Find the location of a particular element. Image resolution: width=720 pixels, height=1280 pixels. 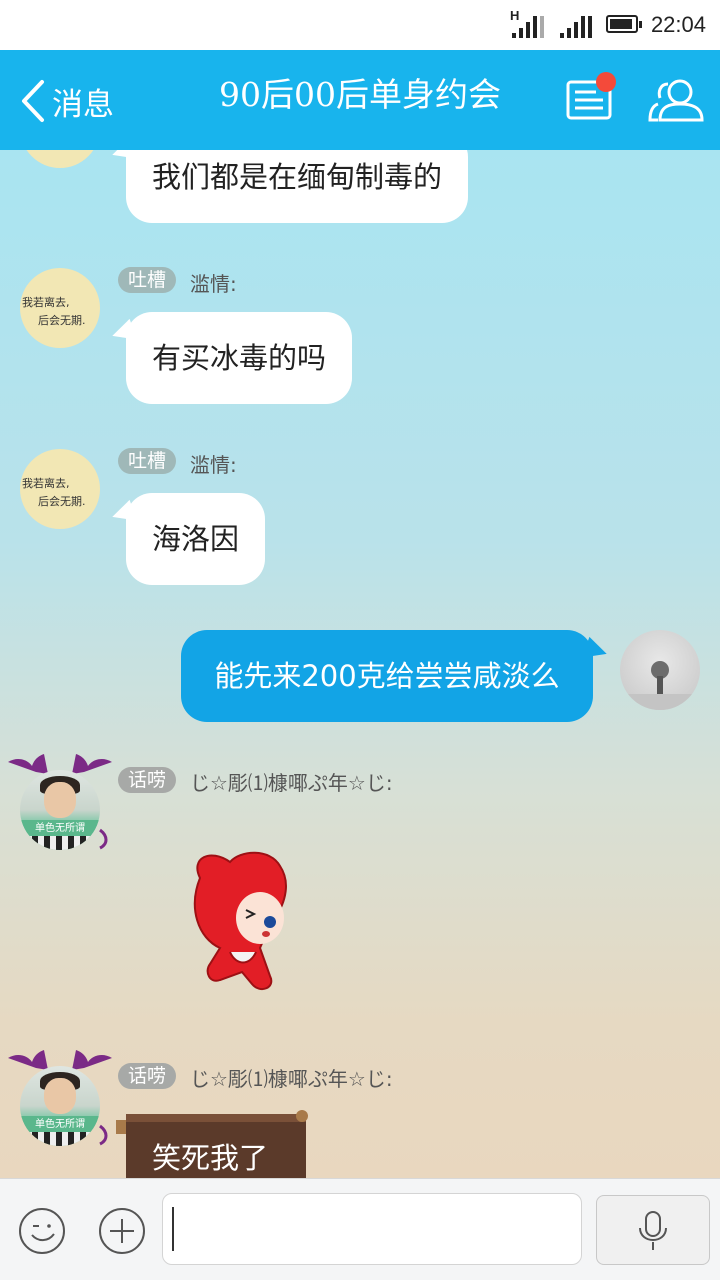

person-silhouette-icon is located at coordinates (660, 685).